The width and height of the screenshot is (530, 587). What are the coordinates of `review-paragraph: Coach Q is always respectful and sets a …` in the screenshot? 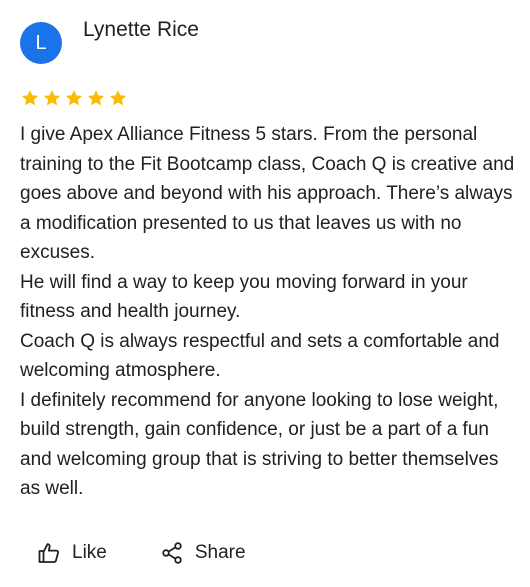 It's located at (260, 356).